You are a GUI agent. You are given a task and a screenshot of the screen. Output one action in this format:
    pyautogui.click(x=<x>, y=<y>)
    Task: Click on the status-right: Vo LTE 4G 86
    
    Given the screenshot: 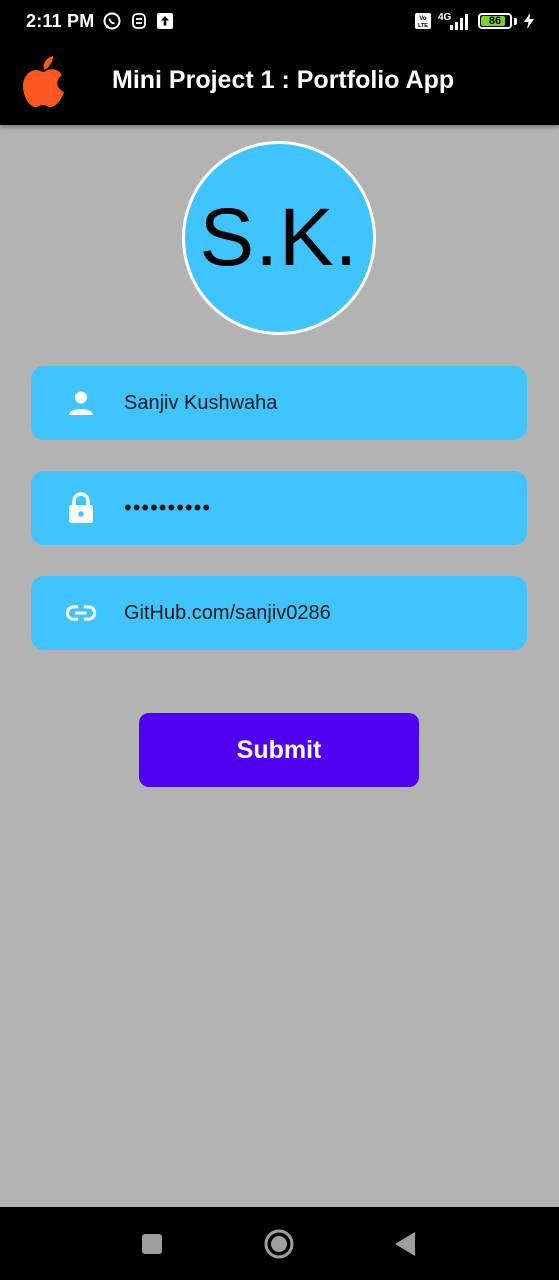 What is the action you would take?
    pyautogui.click(x=474, y=21)
    